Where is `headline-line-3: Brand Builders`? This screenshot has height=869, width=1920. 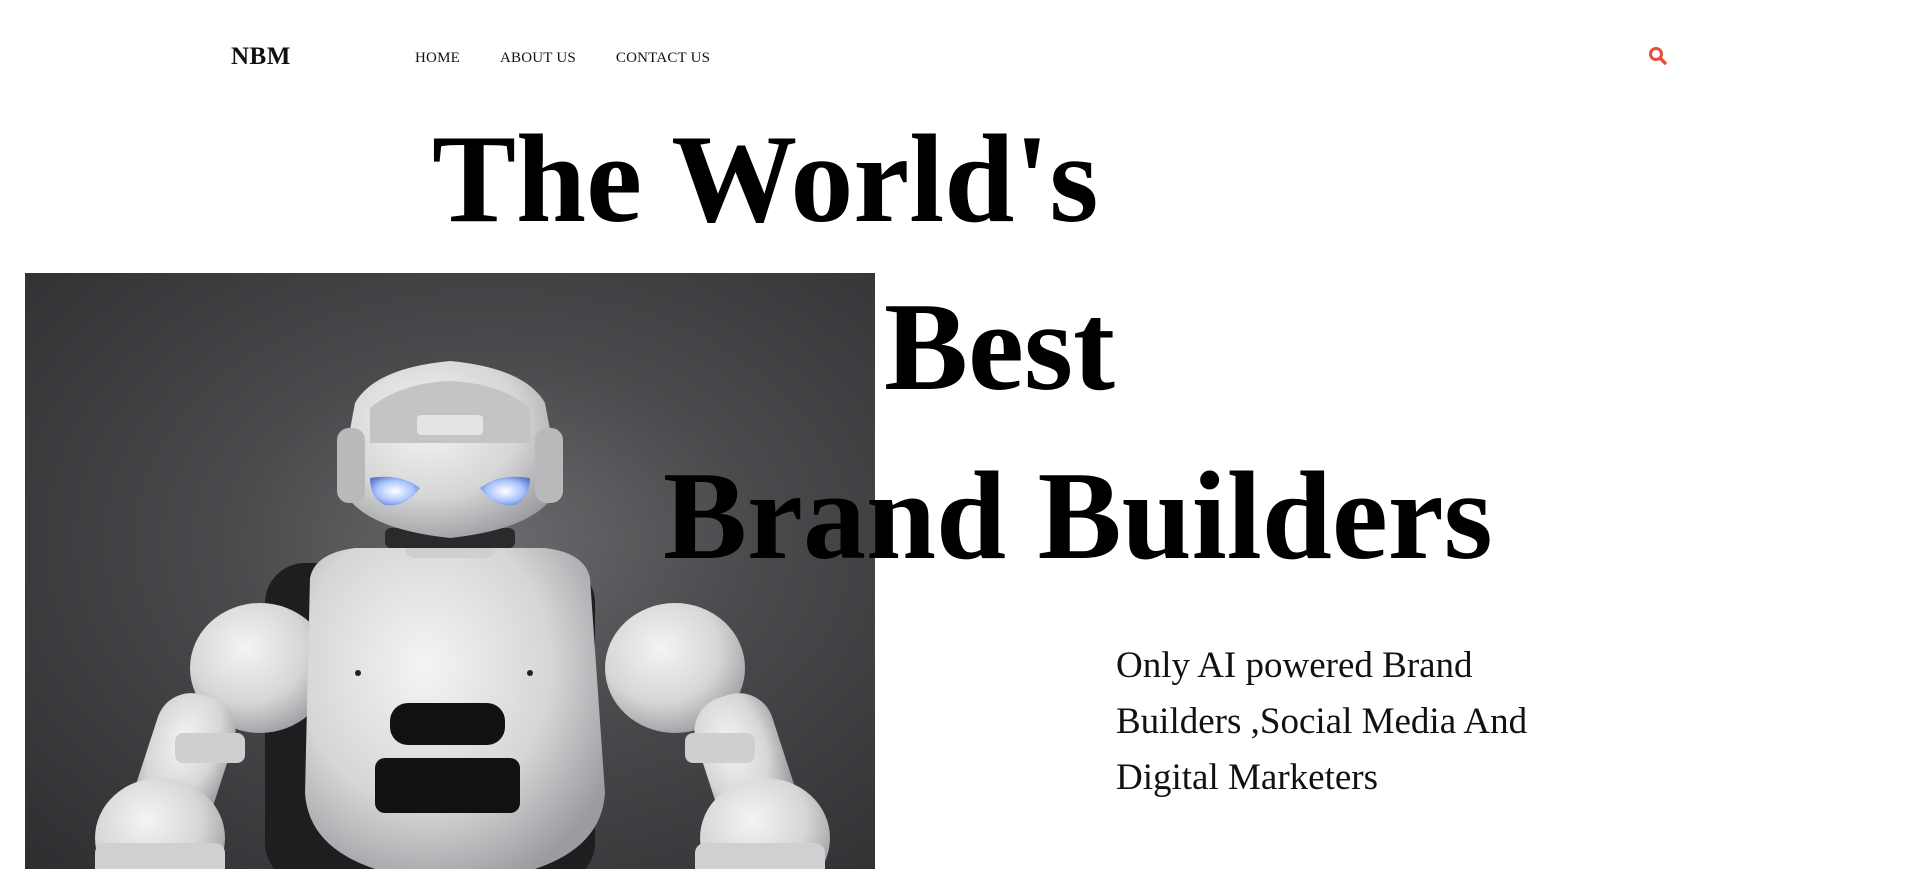 headline-line-3: Brand Builders is located at coordinates (1078, 516).